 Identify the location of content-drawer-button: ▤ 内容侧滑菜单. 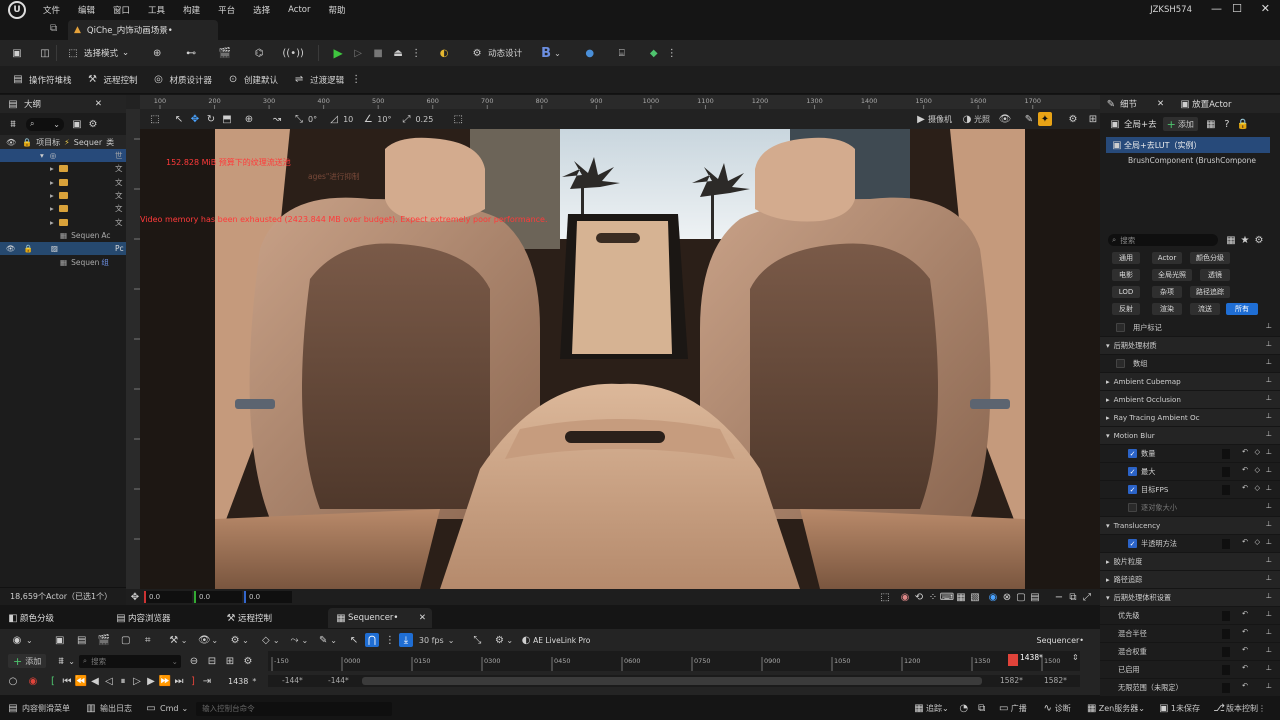
(38, 709).